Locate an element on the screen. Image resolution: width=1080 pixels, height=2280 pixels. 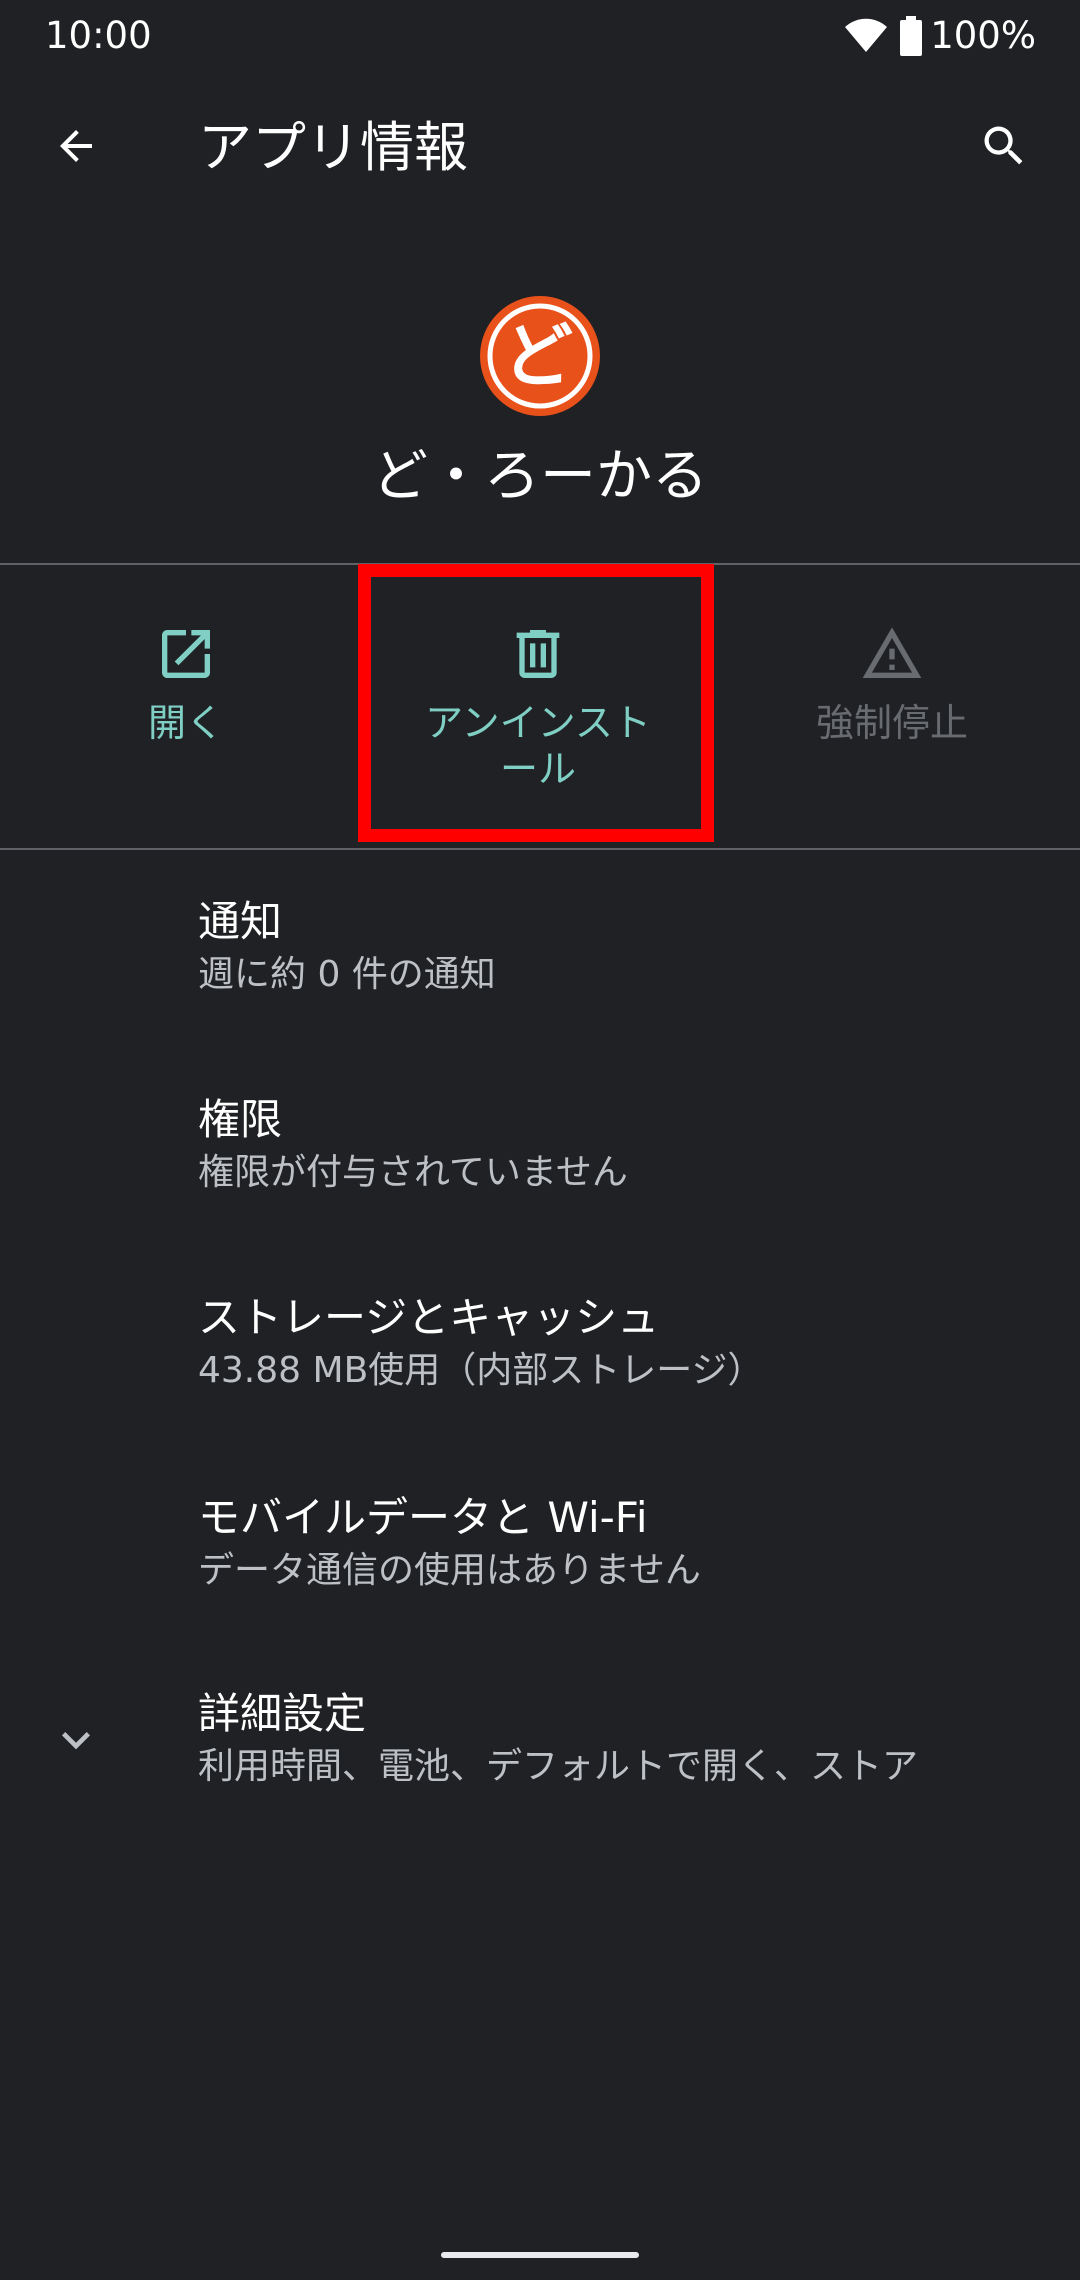
settings-item-title: 権限 is located at coordinates (240, 1119).